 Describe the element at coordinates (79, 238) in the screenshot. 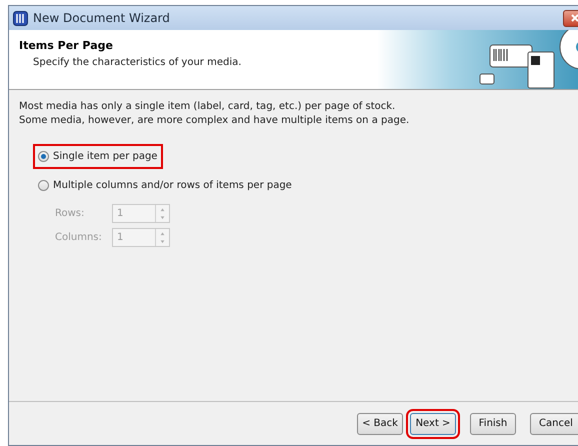

I see `spinner-label: Columns:` at that location.